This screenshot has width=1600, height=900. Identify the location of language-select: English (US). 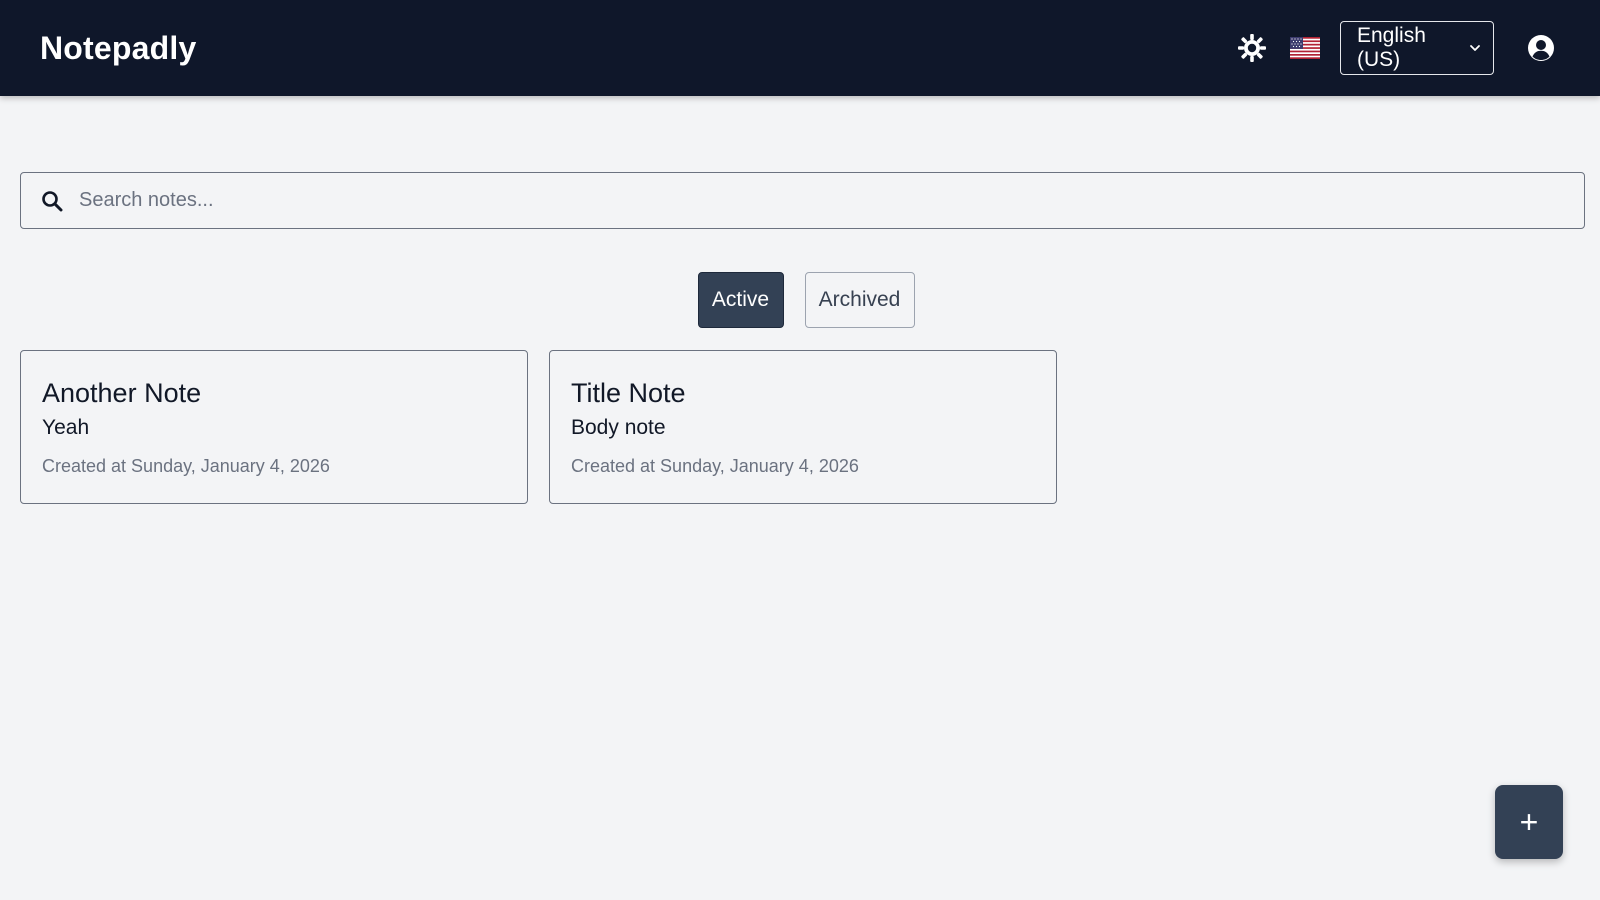
(1417, 48).